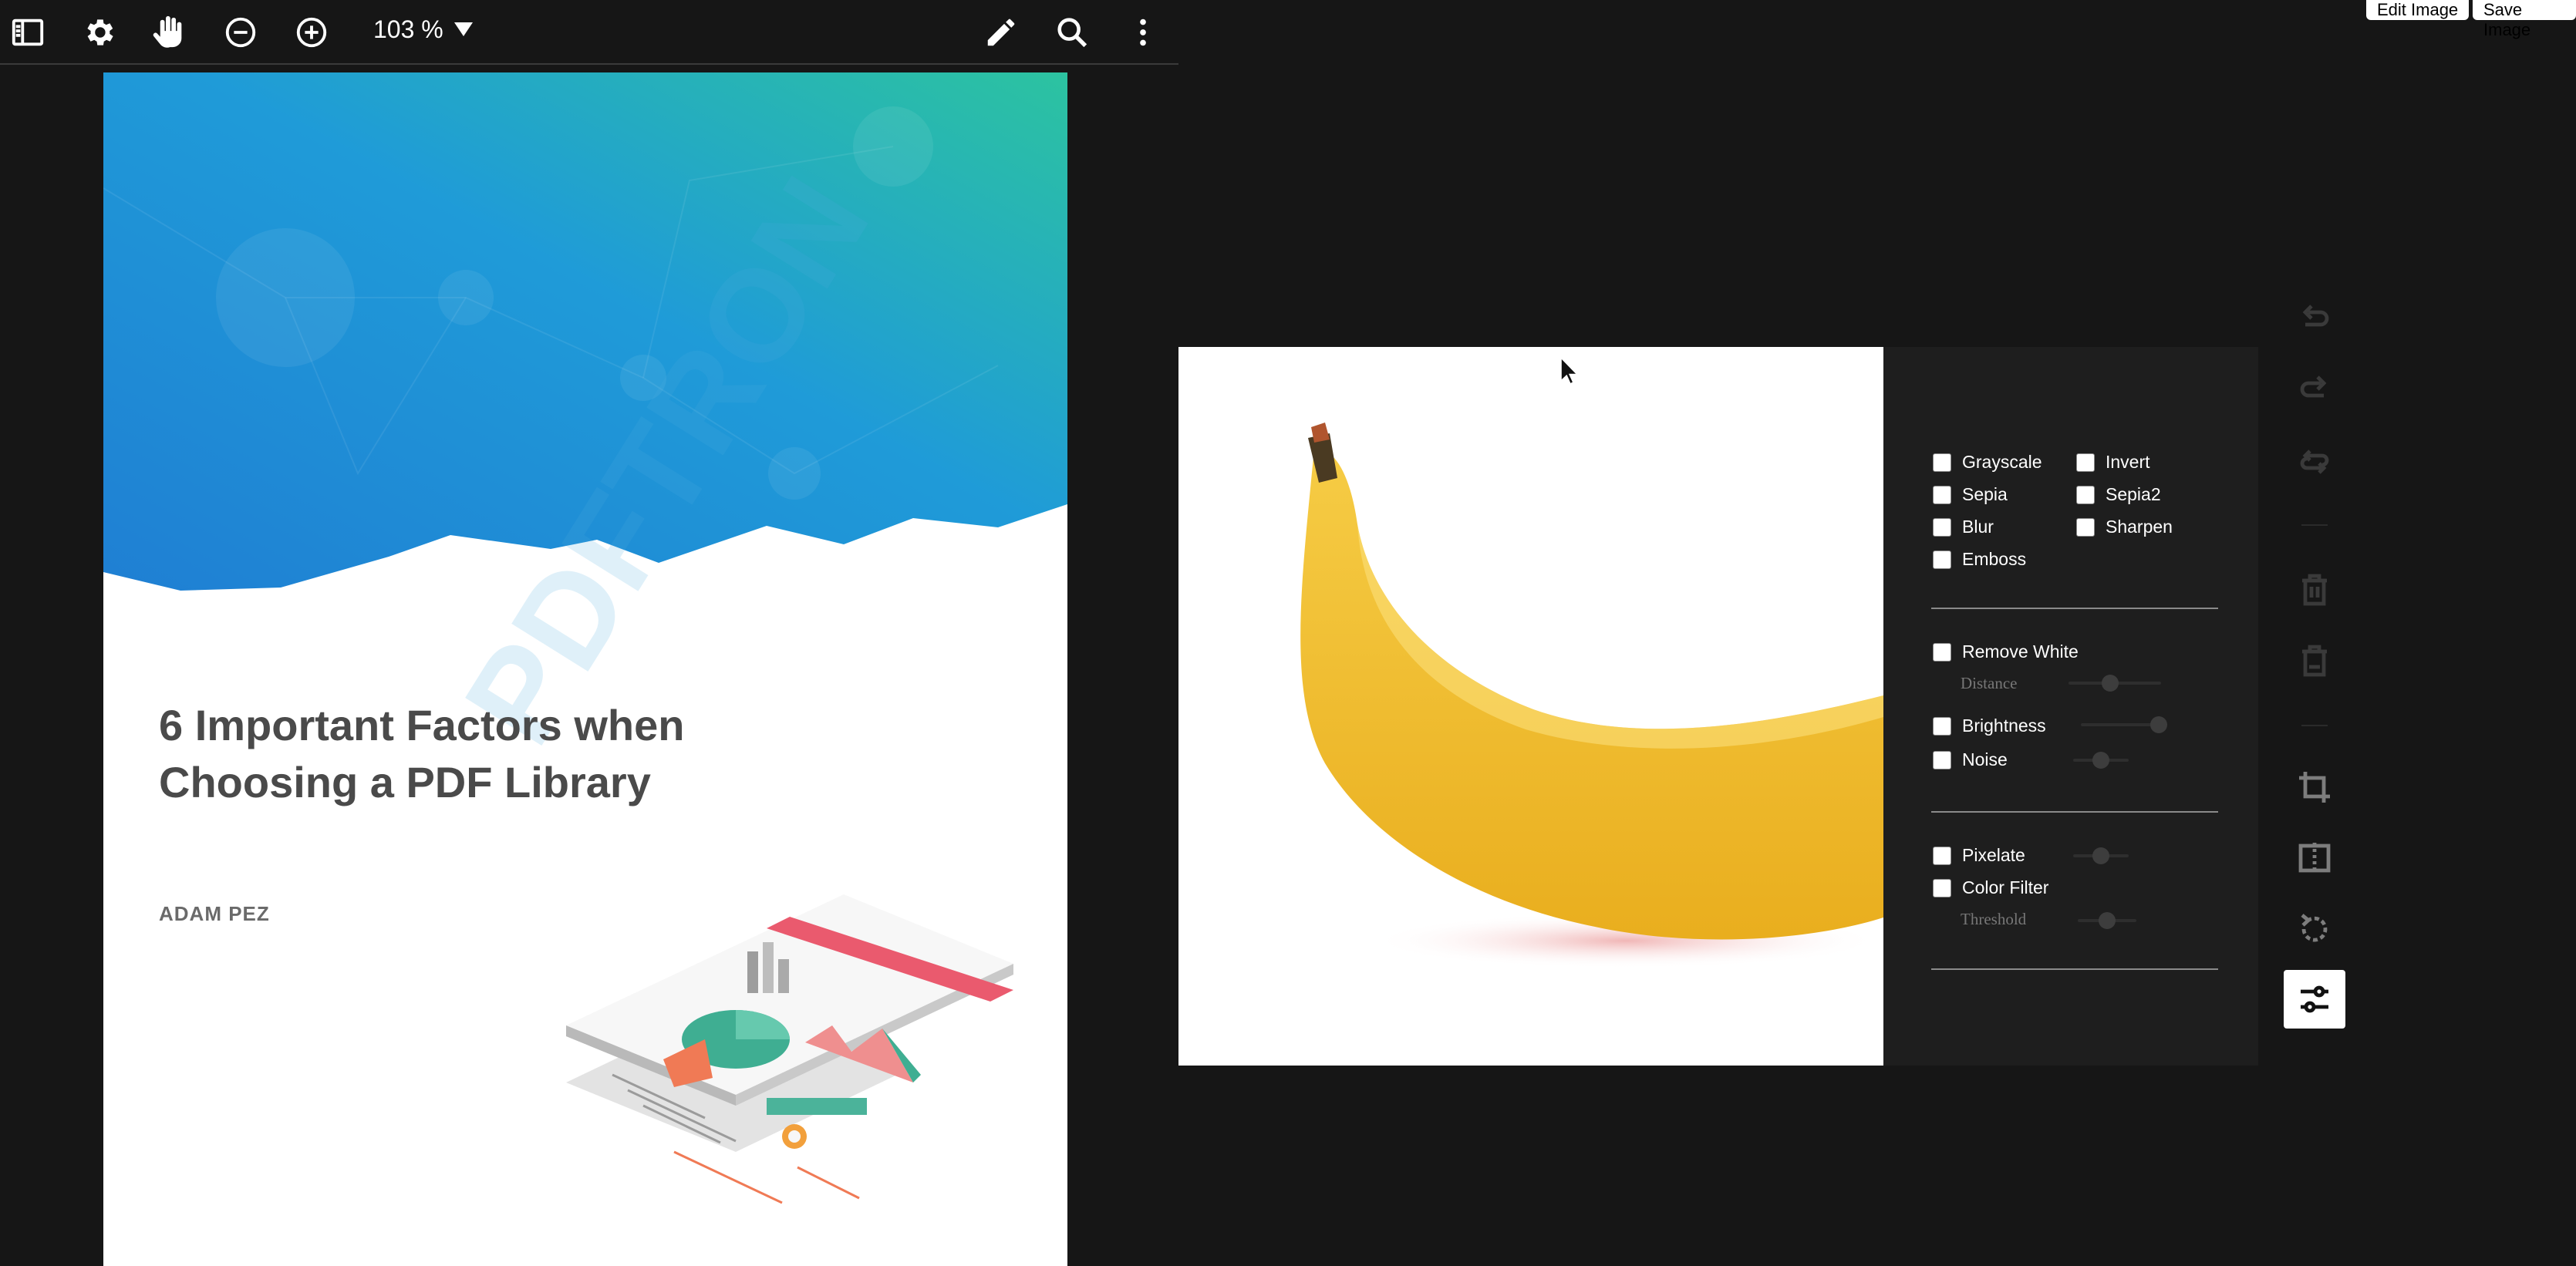 The width and height of the screenshot is (2576, 1266). I want to click on banana-image, so click(1591, 695).